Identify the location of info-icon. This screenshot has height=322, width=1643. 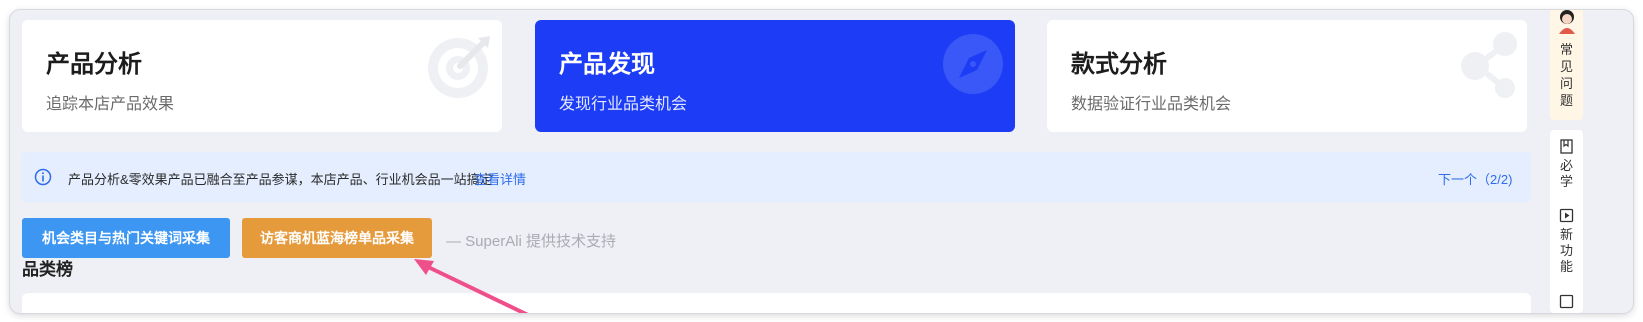
(43, 177).